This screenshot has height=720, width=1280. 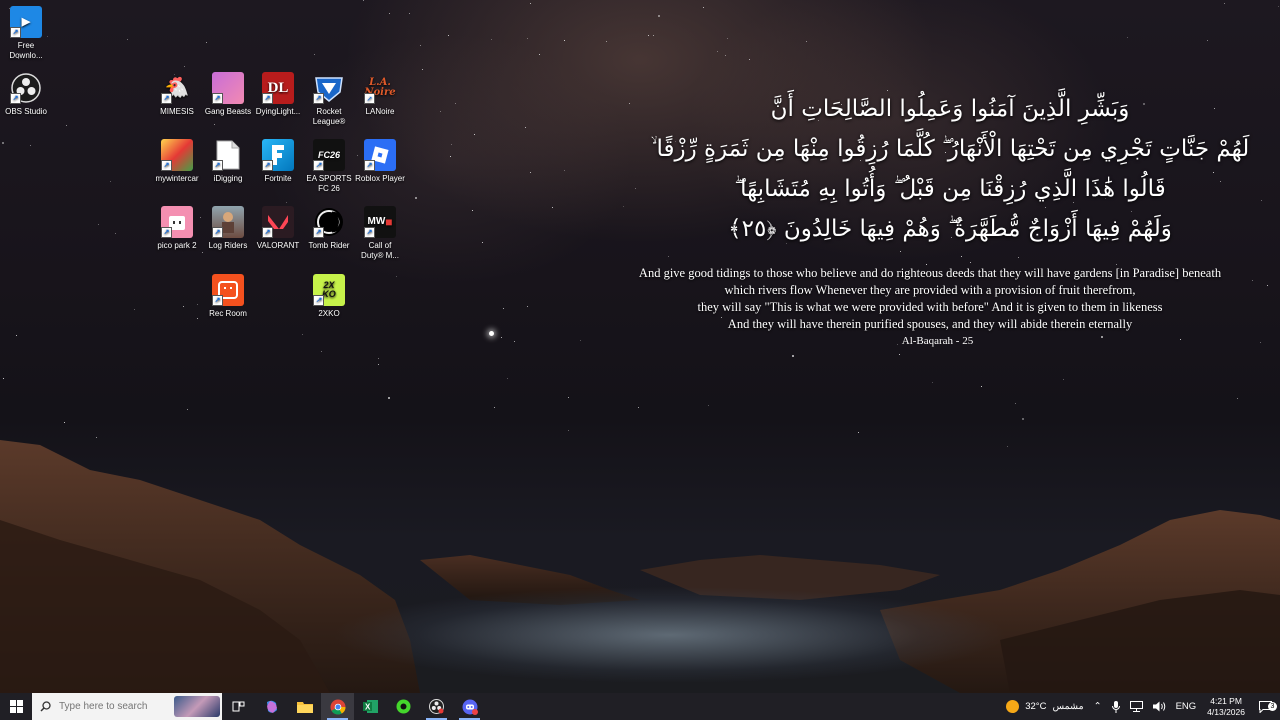 I want to click on pico-park-icon: ↗, so click(x=177, y=222).